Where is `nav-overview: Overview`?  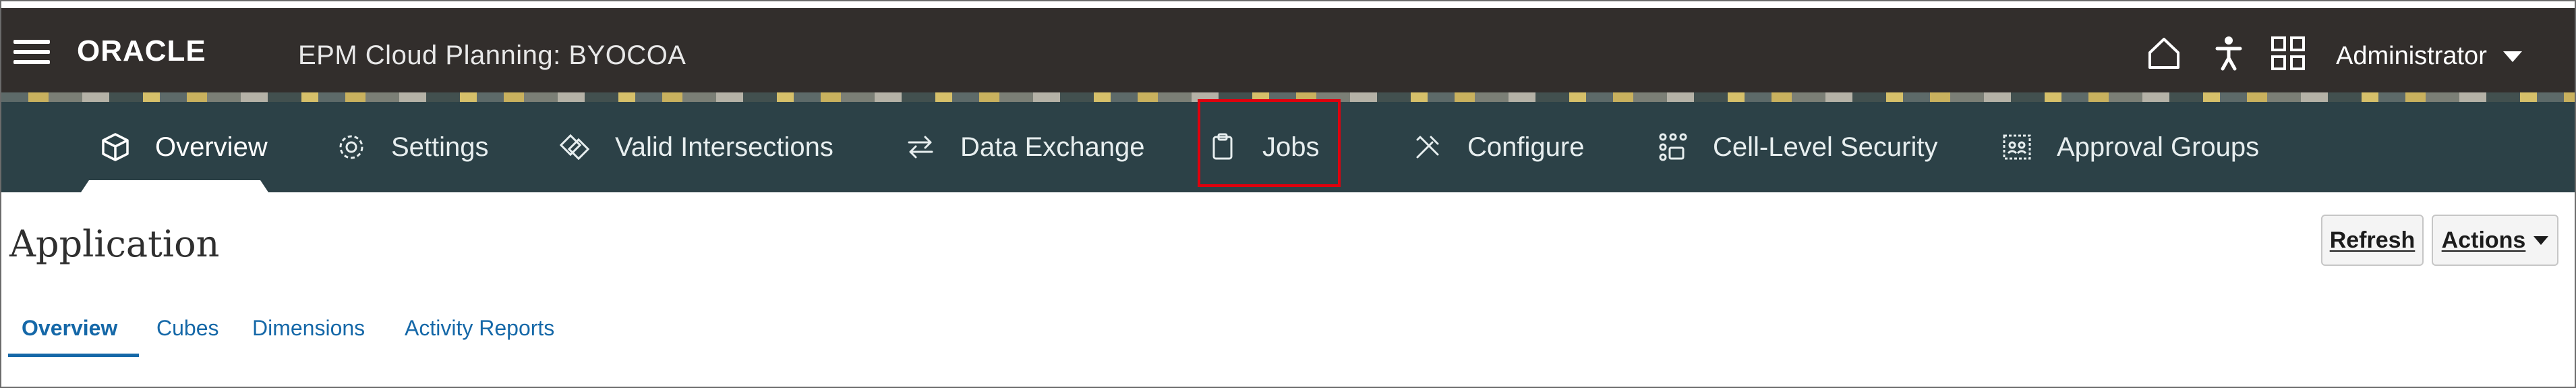
nav-overview: Overview is located at coordinates (184, 147).